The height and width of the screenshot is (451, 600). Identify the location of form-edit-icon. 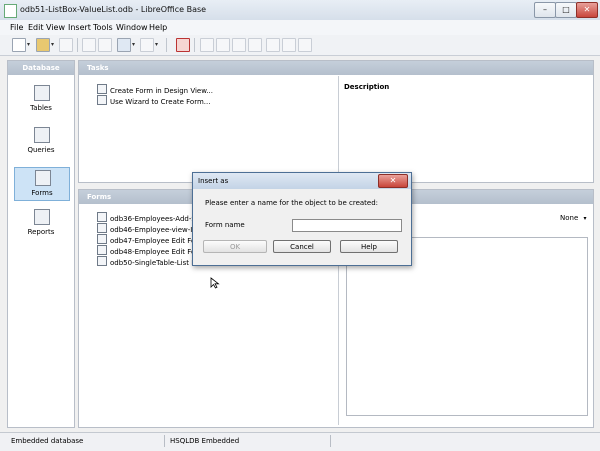
(223, 45).